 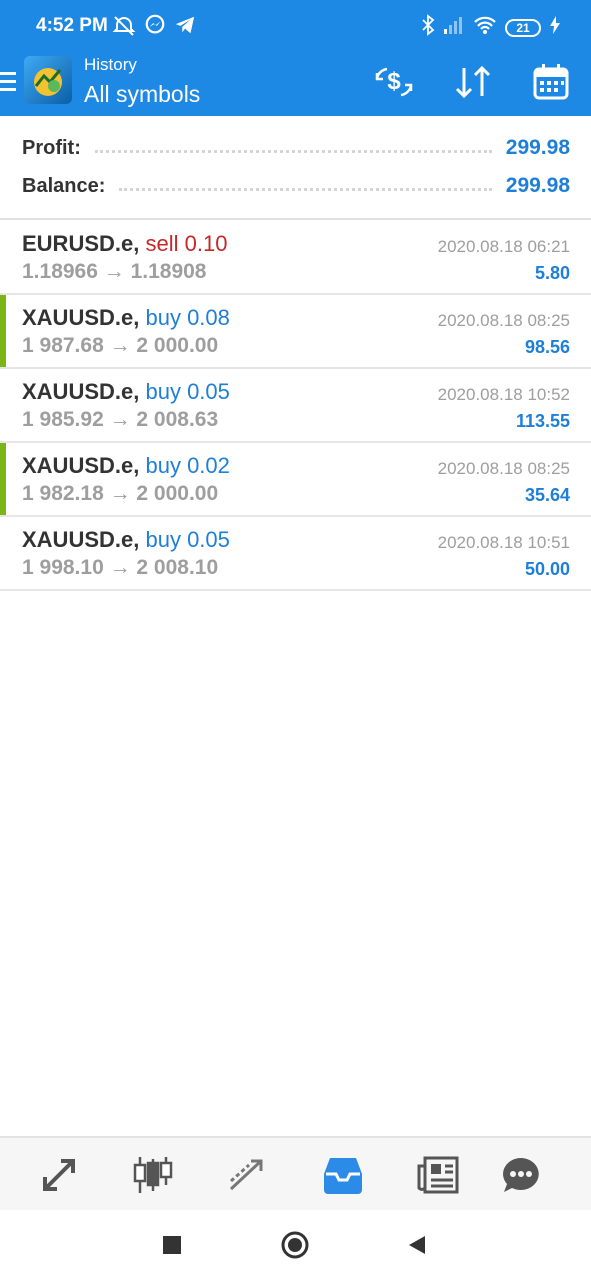 What do you see at coordinates (120, 345) in the screenshot?
I see `deal-prices: 1 987.68 → 2 000.00` at bounding box center [120, 345].